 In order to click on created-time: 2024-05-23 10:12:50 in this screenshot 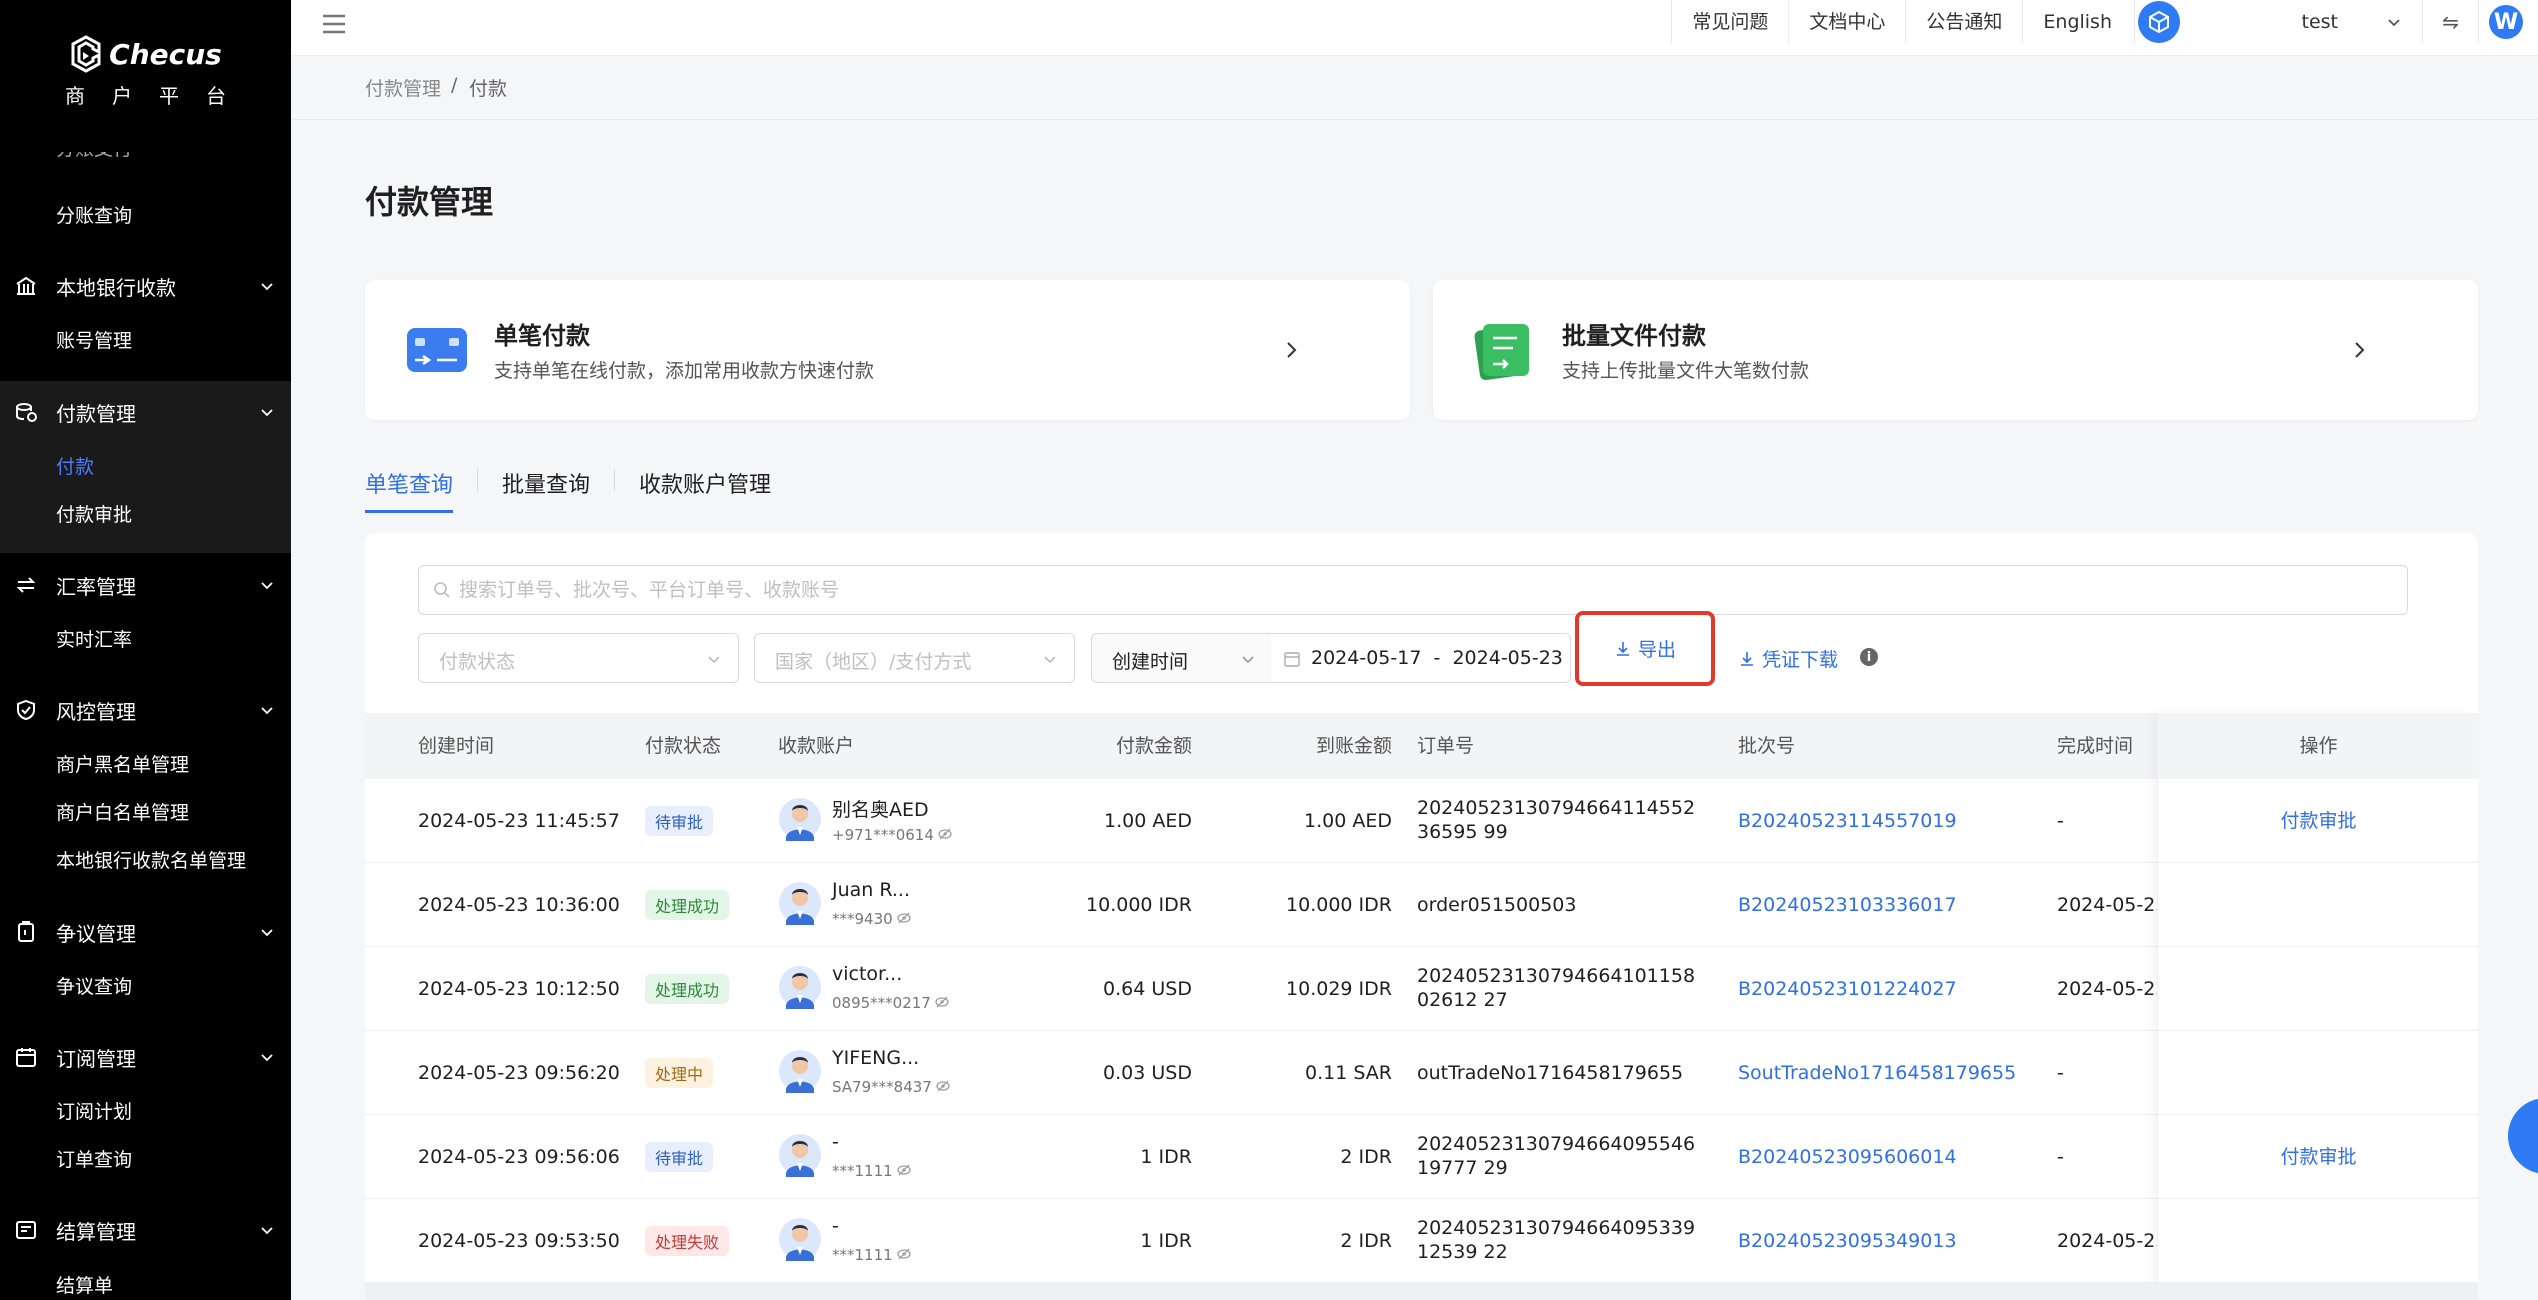, I will do `click(519, 989)`.